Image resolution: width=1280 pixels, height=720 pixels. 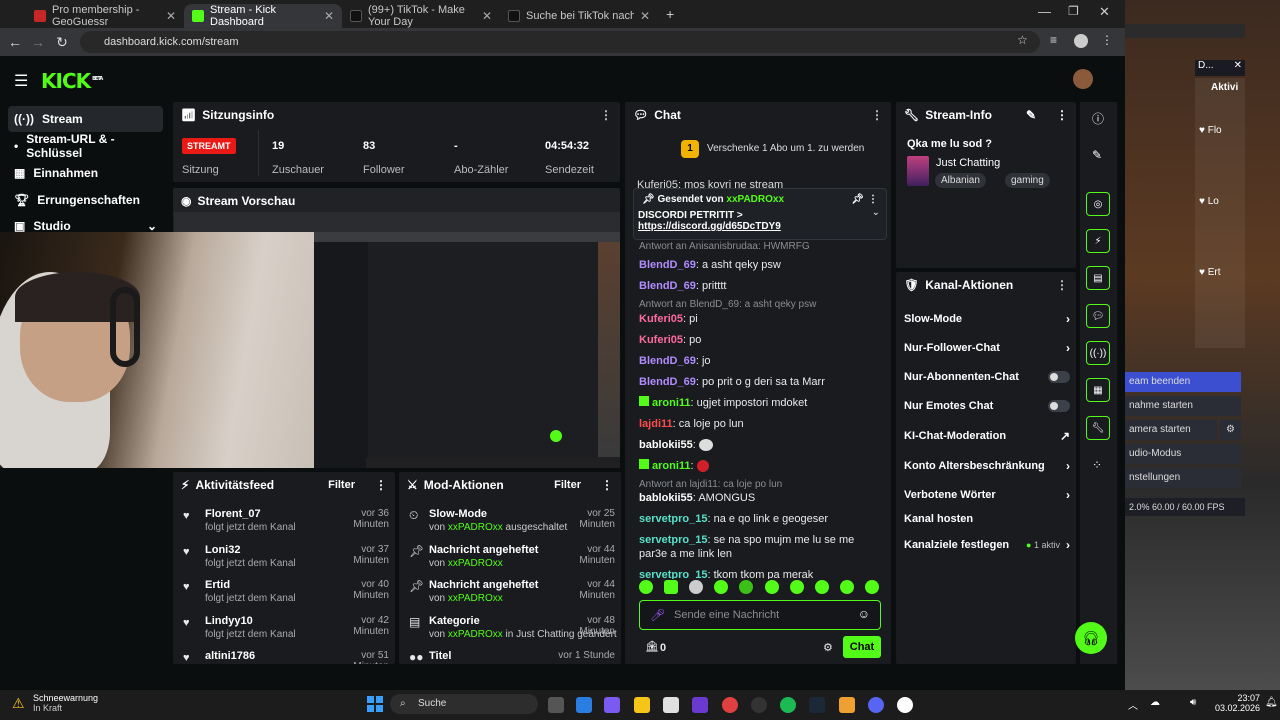 I want to click on pin-icon: 📌︎, so click(x=857, y=199).